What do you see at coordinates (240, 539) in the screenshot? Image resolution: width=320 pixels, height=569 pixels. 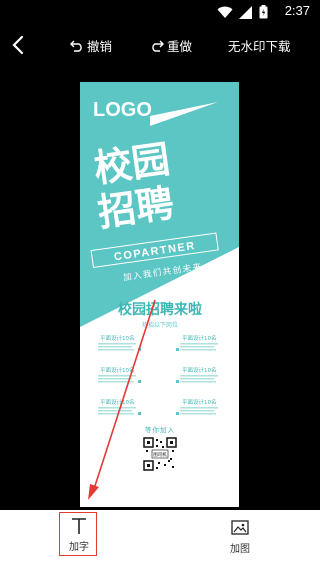 I see `add-image-button: 加图` at bounding box center [240, 539].